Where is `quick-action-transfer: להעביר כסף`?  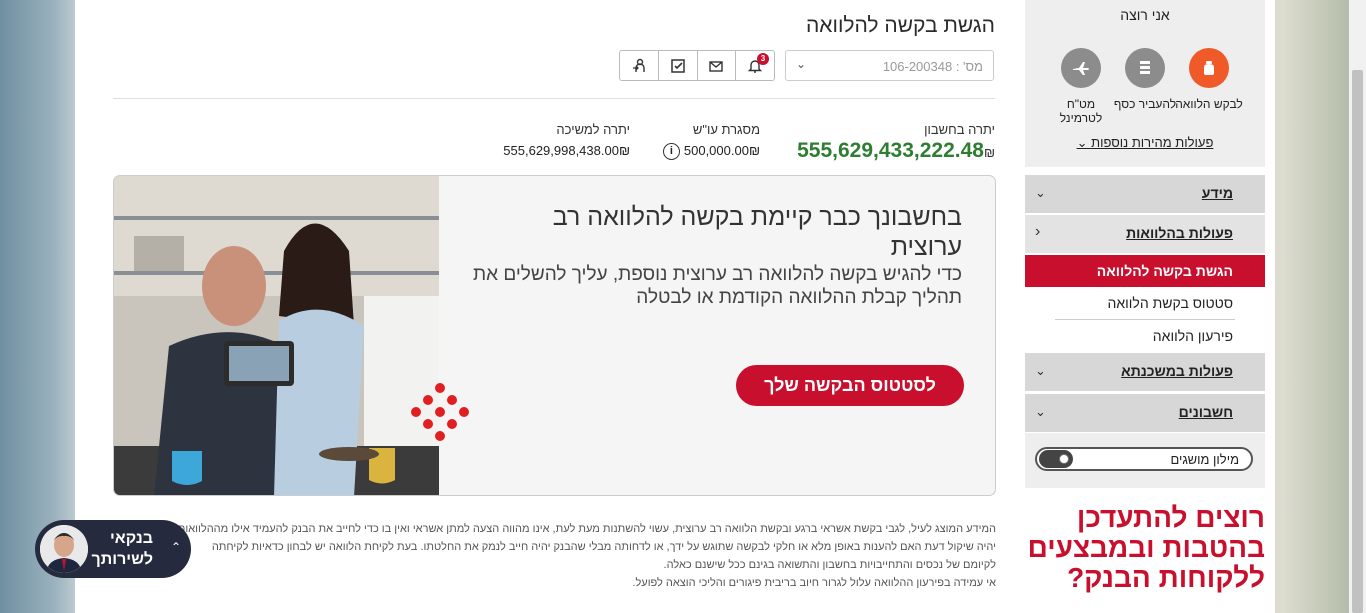 quick-action-transfer: להעביר כסף is located at coordinates (1145, 79).